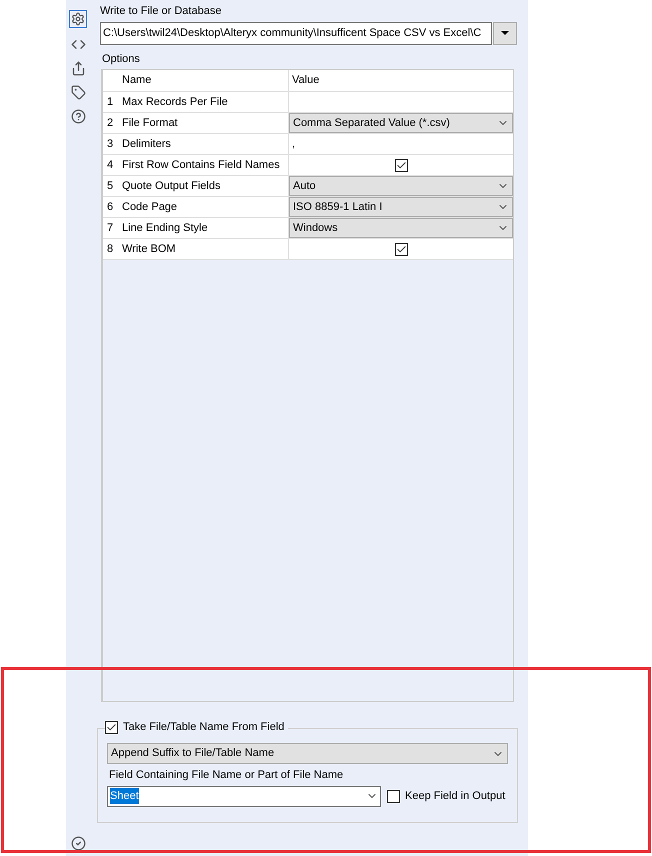 The image size is (652, 856). What do you see at coordinates (401, 123) in the screenshot?
I see `value-dropdown: Comma Separated Value (*.csv)` at bounding box center [401, 123].